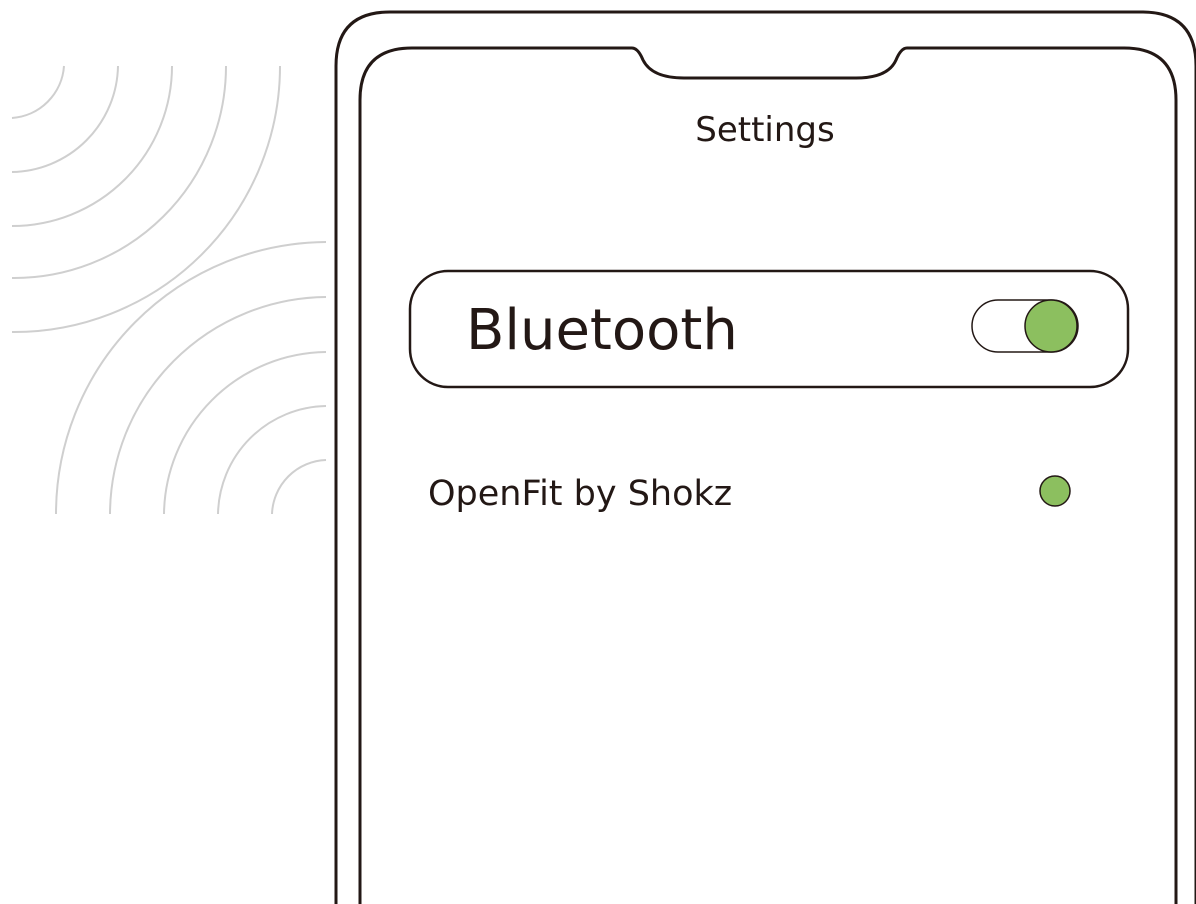 The image size is (1196, 904). What do you see at coordinates (580, 494) in the screenshot?
I see `device-item-openfit: OpenFit by Shokz` at bounding box center [580, 494].